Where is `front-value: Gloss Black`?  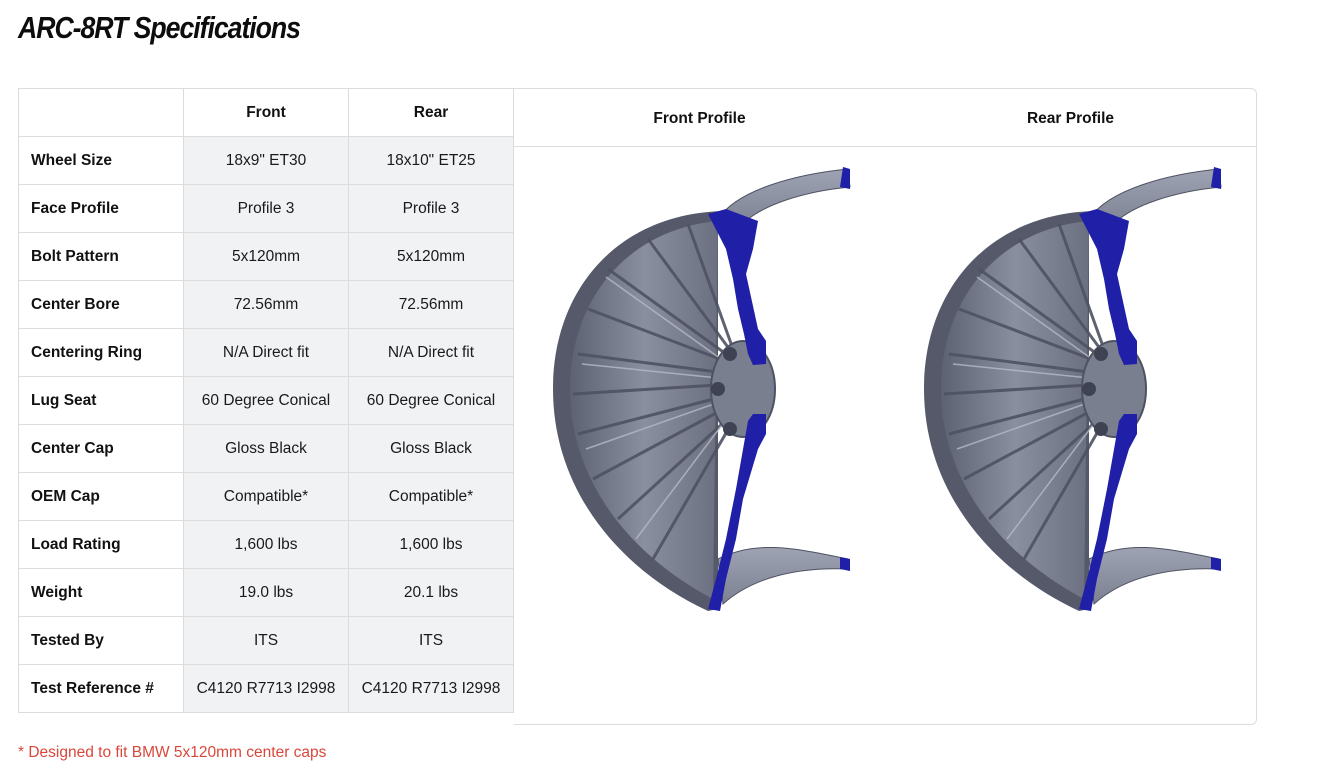 front-value: Gloss Black is located at coordinates (266, 448).